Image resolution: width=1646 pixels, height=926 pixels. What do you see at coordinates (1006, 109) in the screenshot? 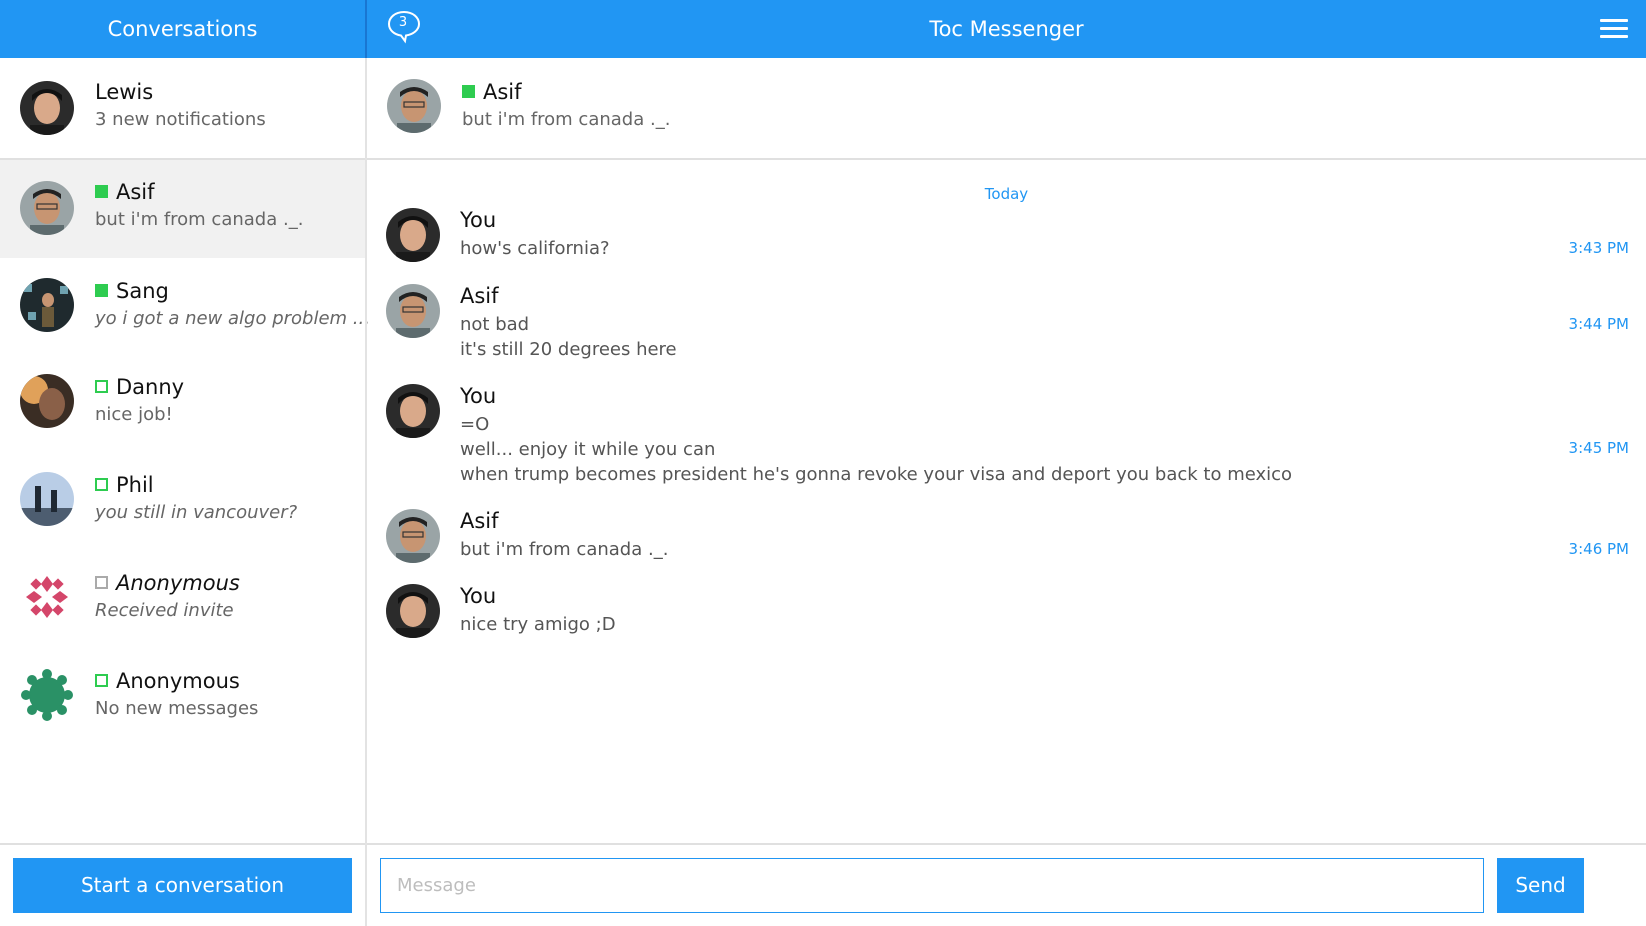
I see `chat-header: Asif but i'm from canada ._.` at bounding box center [1006, 109].